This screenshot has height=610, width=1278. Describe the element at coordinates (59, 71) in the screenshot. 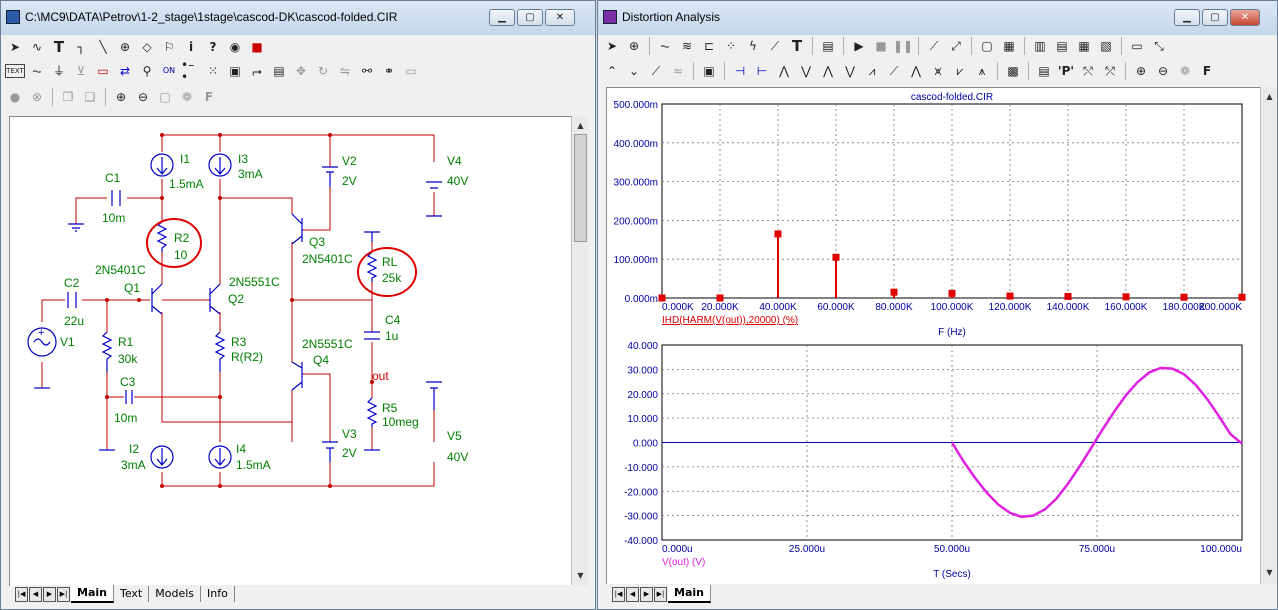

I see `ground-icon: ⏚` at that location.